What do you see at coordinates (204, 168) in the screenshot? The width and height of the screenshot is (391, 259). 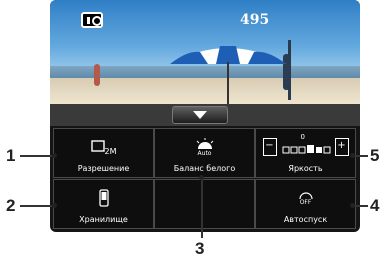 I see `white-balance-label: Баланс белого` at bounding box center [204, 168].